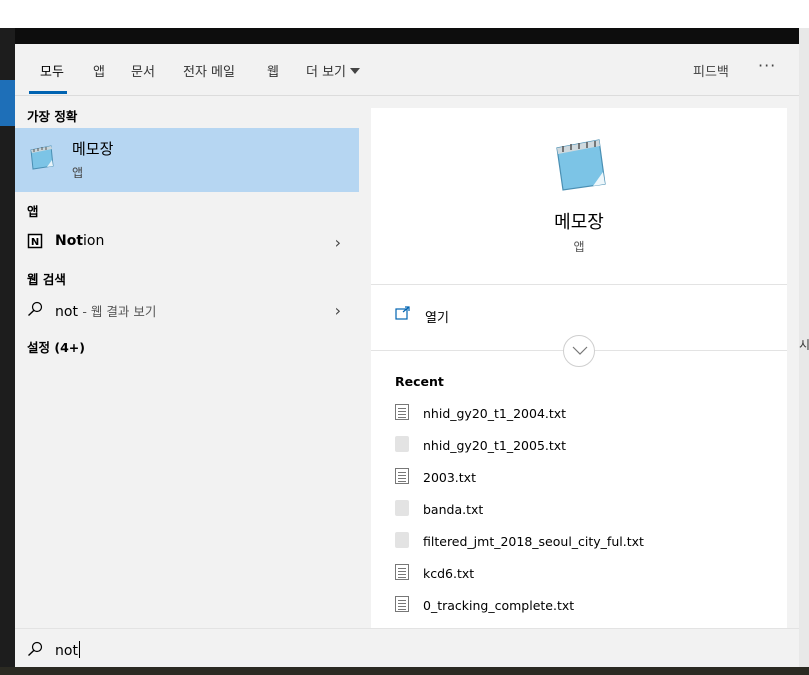 The height and width of the screenshot is (675, 809). Describe the element at coordinates (449, 477) in the screenshot. I see `recent-file-name: 2003.txt` at that location.